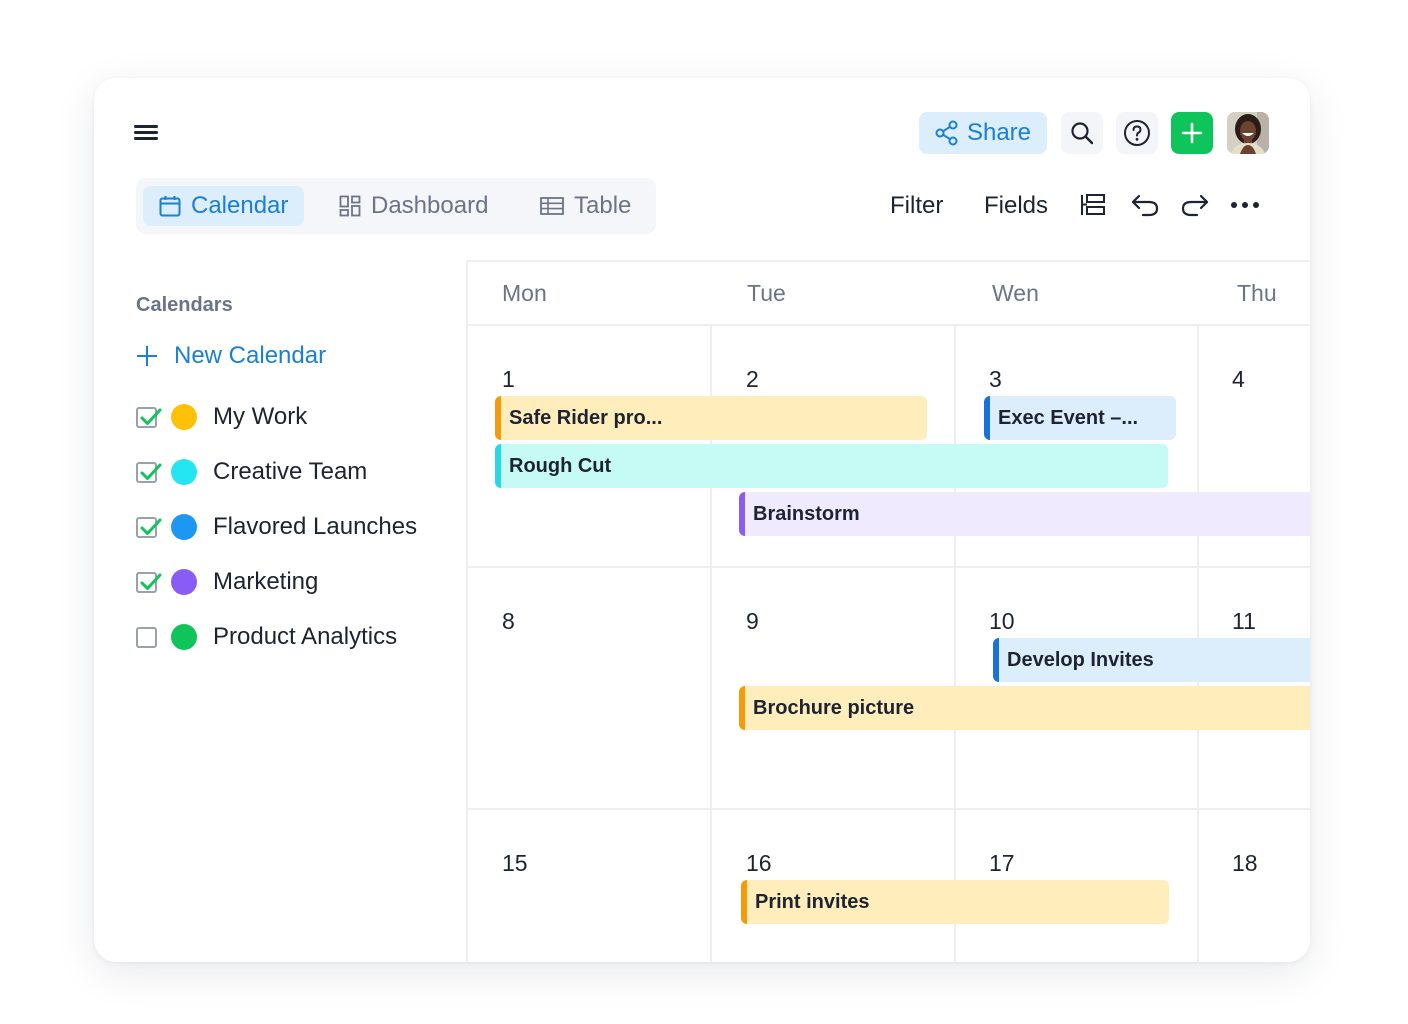  I want to click on group-icon, so click(1093, 204).